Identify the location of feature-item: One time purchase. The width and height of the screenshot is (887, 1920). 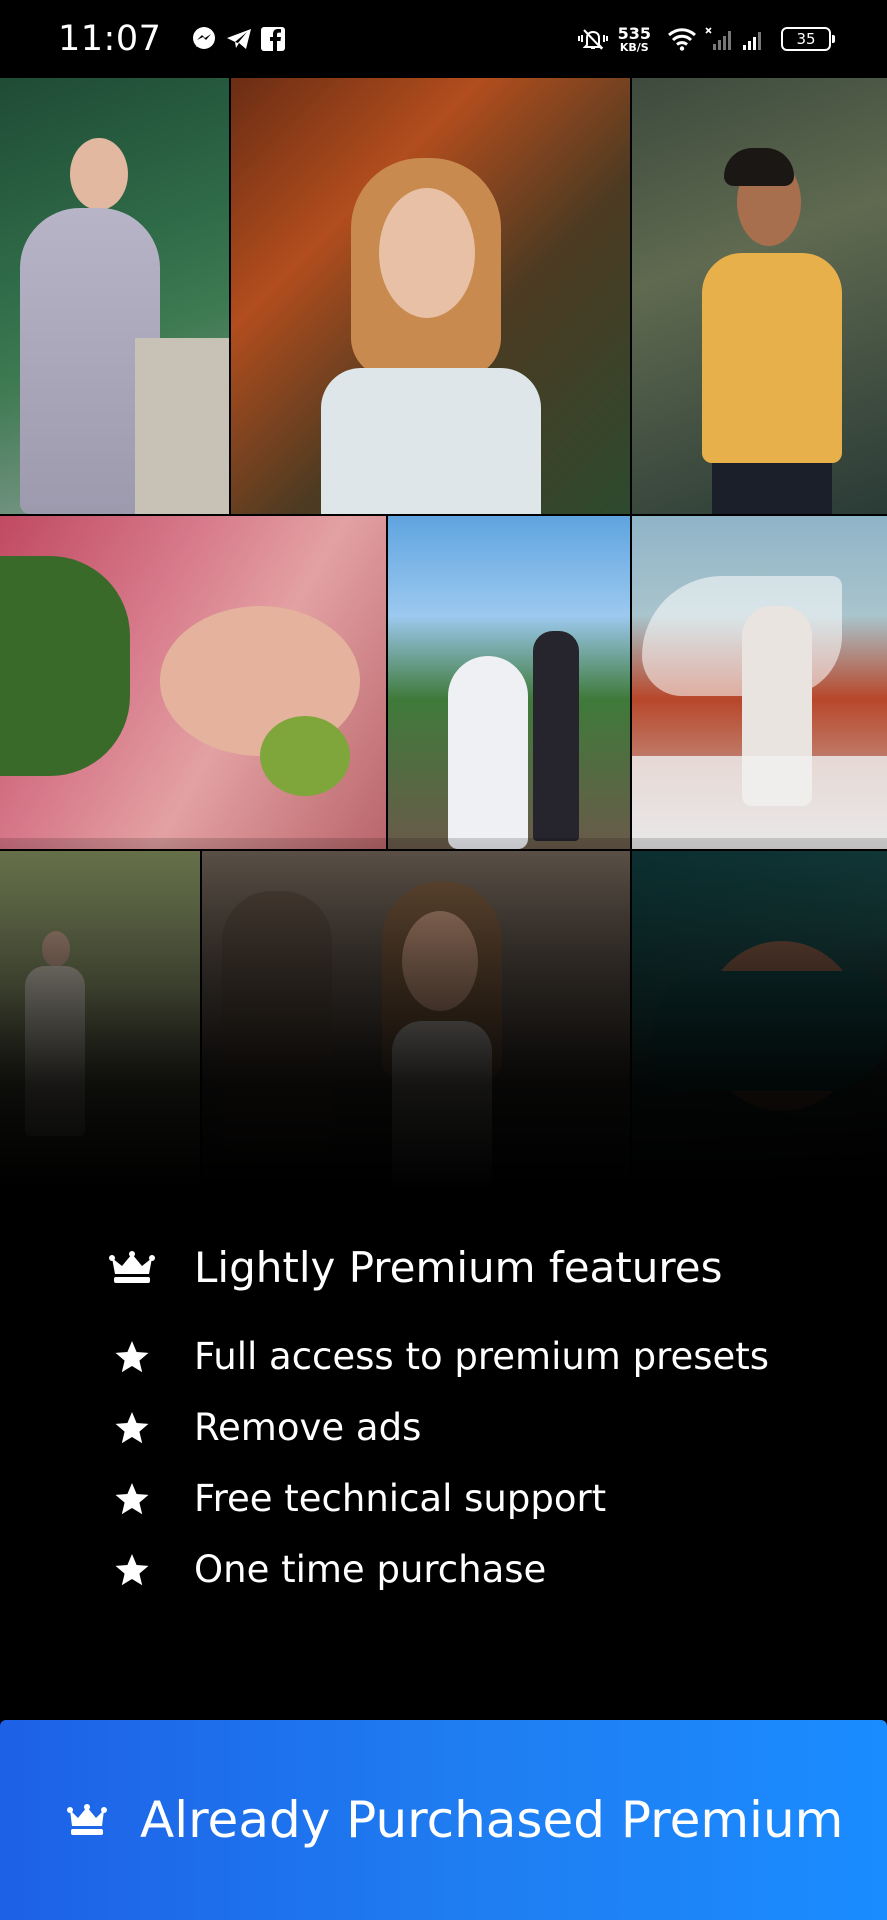
(443, 1569).